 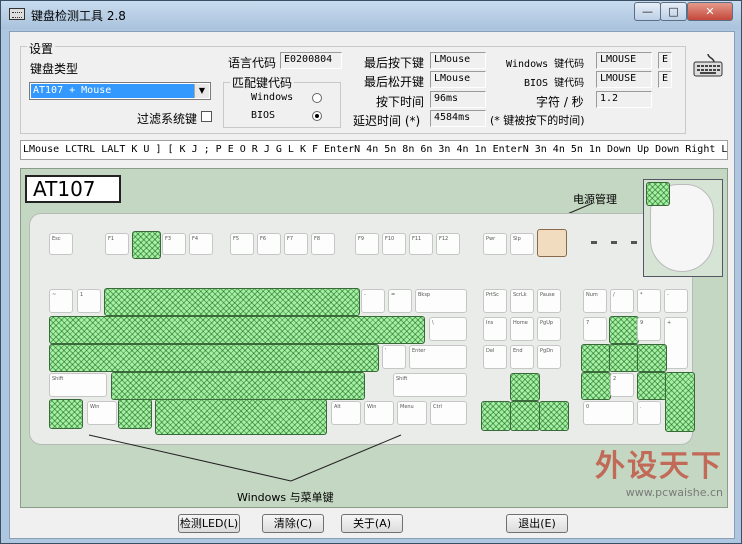 I want to click on key-f5: F5, so click(x=242, y=244).